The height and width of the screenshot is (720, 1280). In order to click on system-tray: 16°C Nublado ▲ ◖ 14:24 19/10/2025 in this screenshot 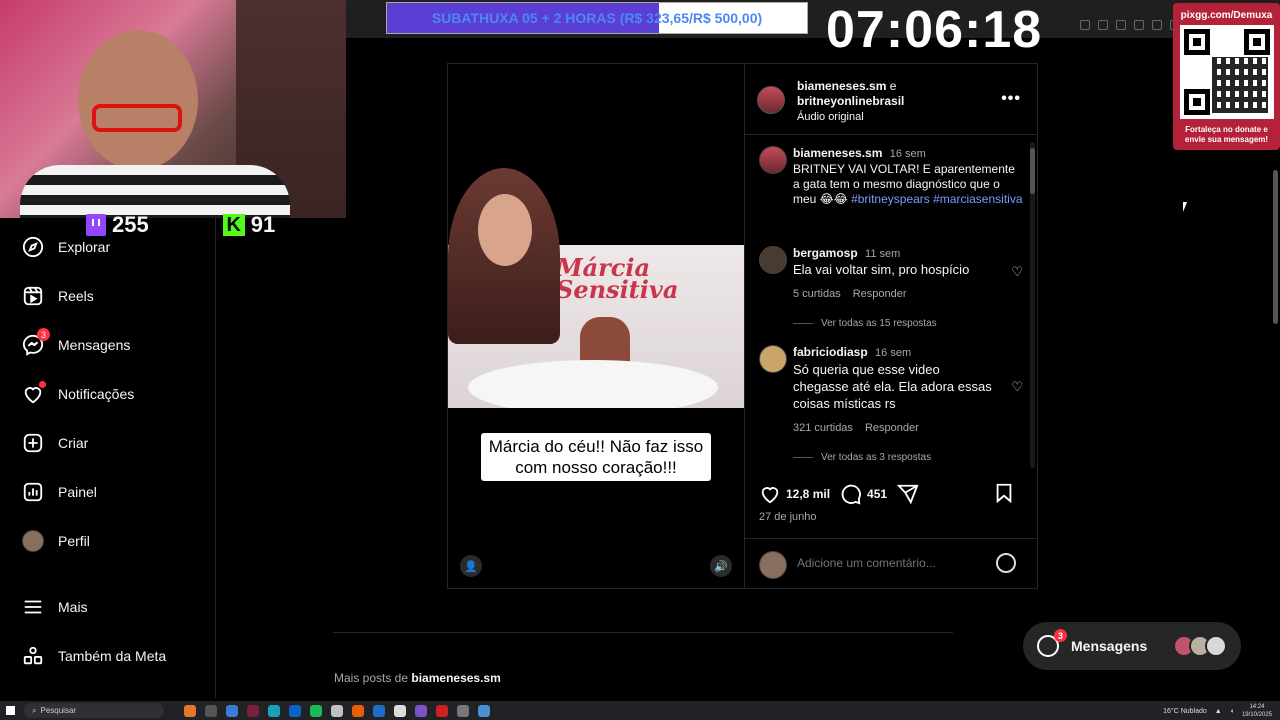, I will do `click(1217, 711)`.